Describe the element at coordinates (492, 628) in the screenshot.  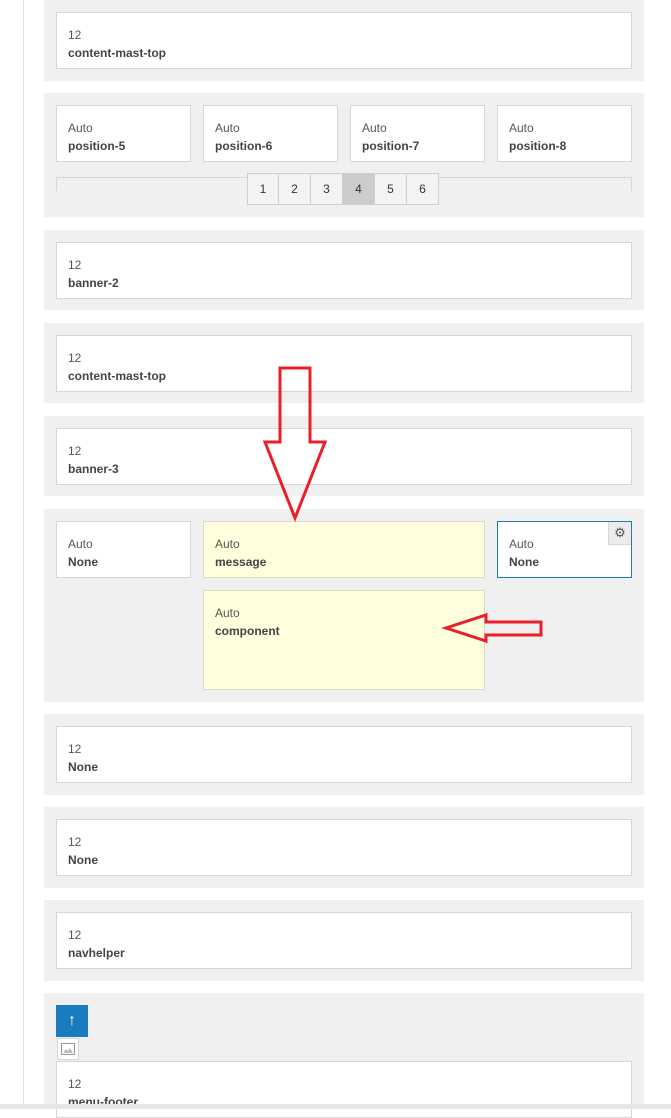
I see `left-arrow-annotation` at that location.